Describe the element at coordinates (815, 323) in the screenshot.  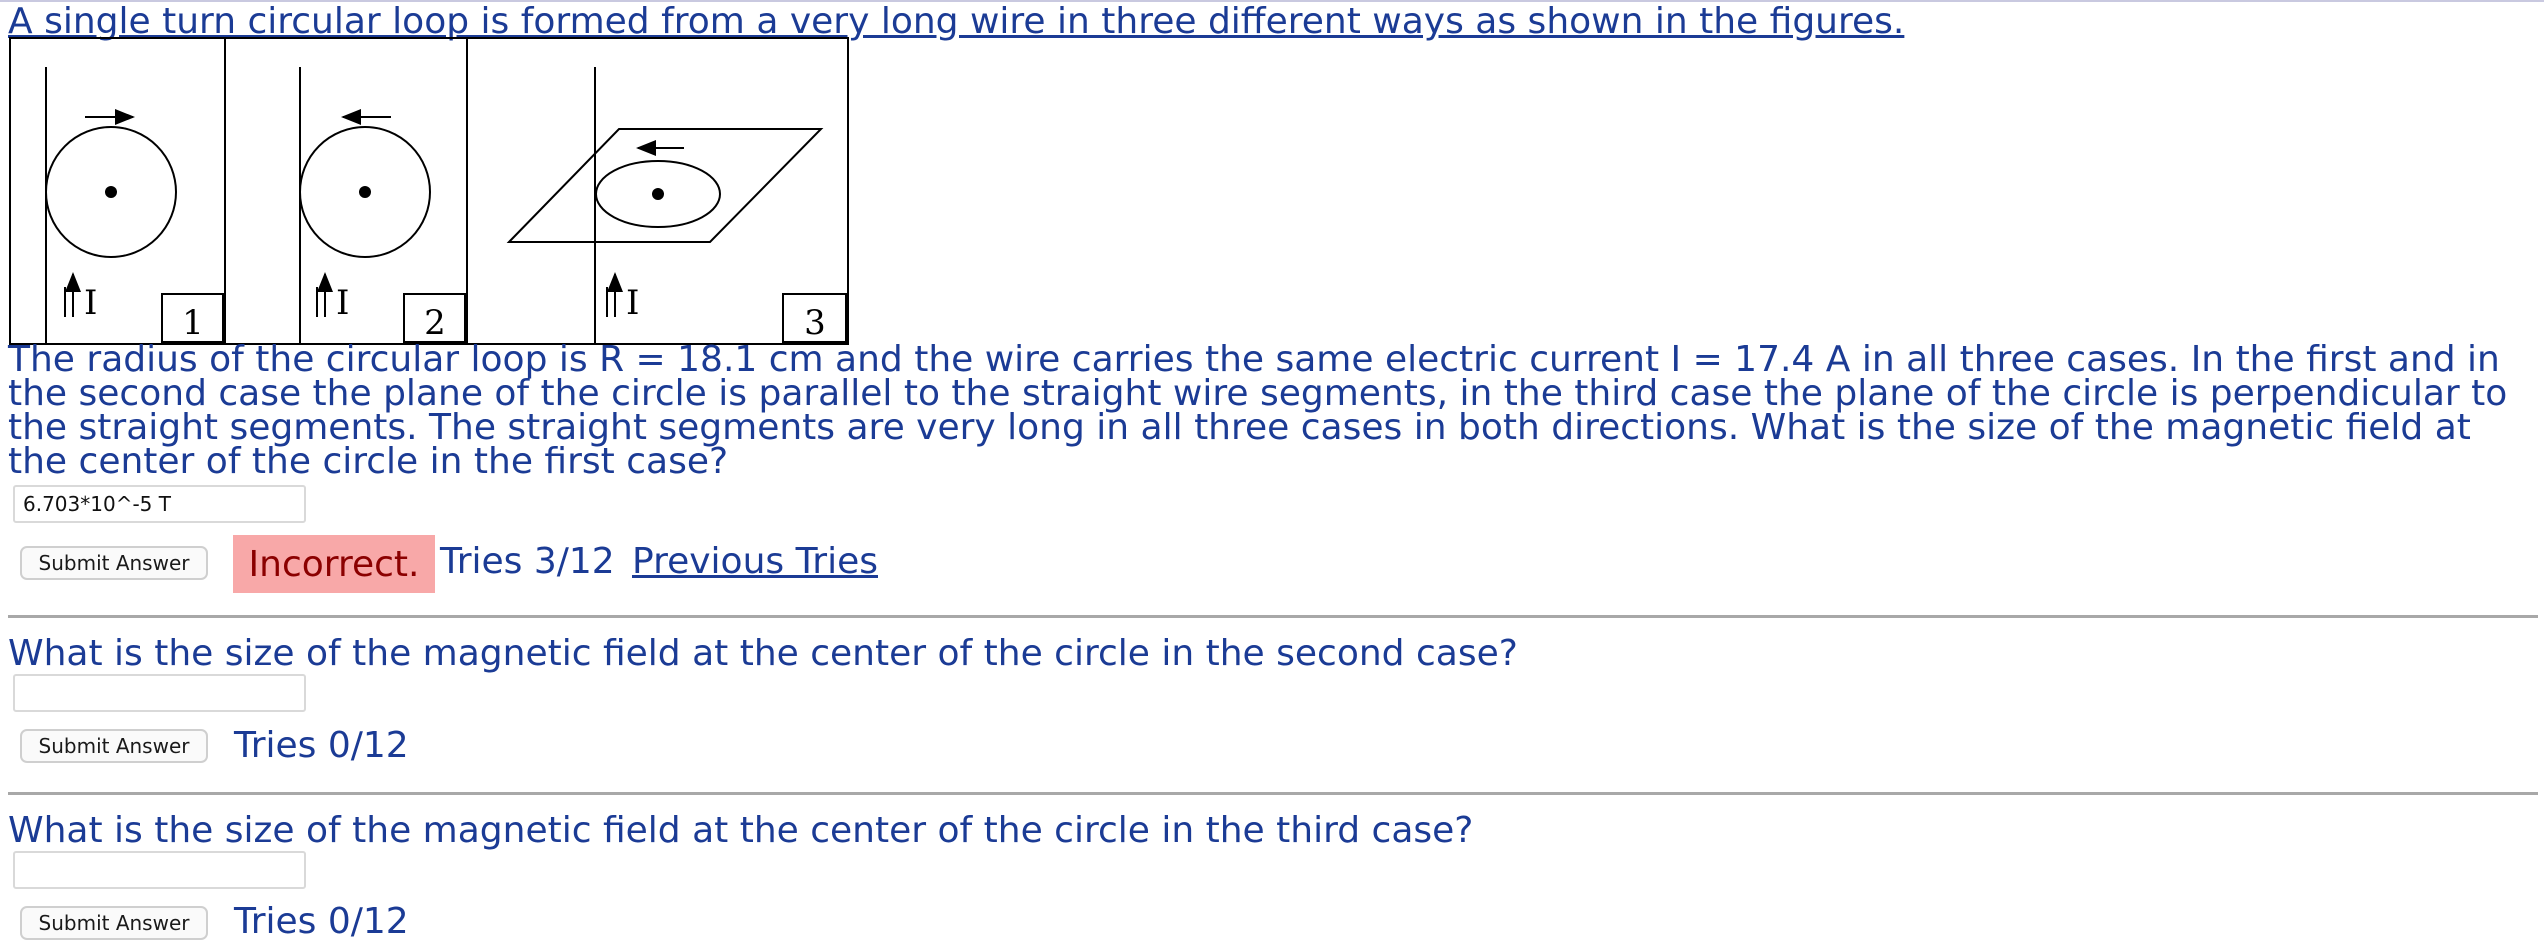
I see `panel-number-3: 3` at that location.